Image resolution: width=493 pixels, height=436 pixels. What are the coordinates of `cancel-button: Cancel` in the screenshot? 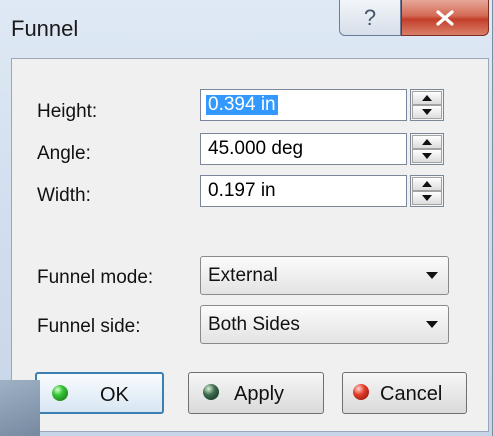 It's located at (404, 393).